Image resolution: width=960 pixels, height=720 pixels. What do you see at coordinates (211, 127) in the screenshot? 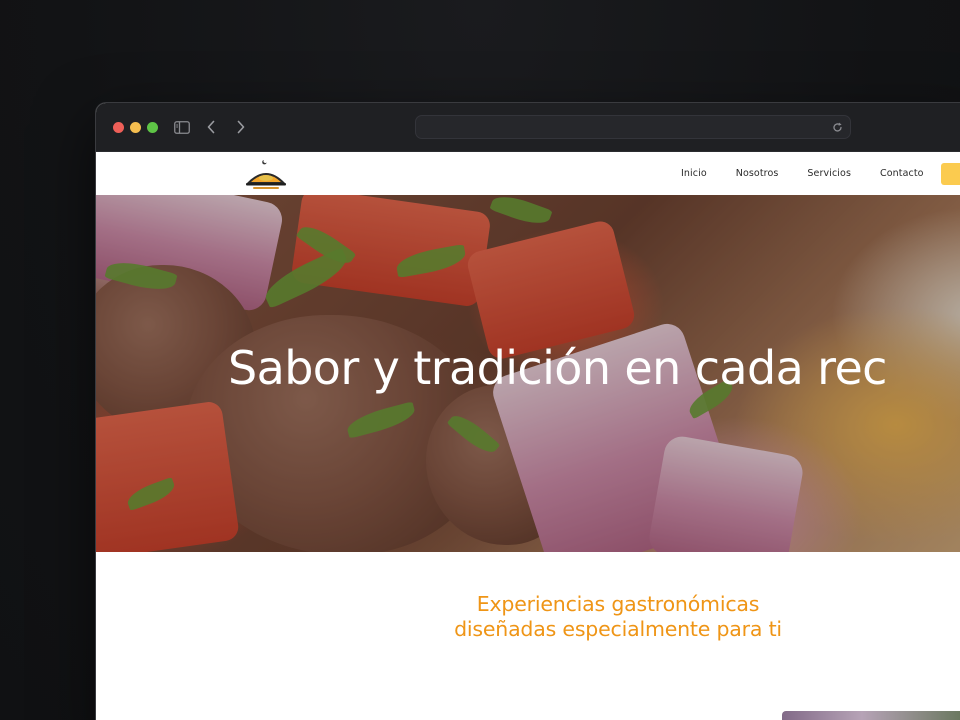
I see `chevron-left-icon` at bounding box center [211, 127].